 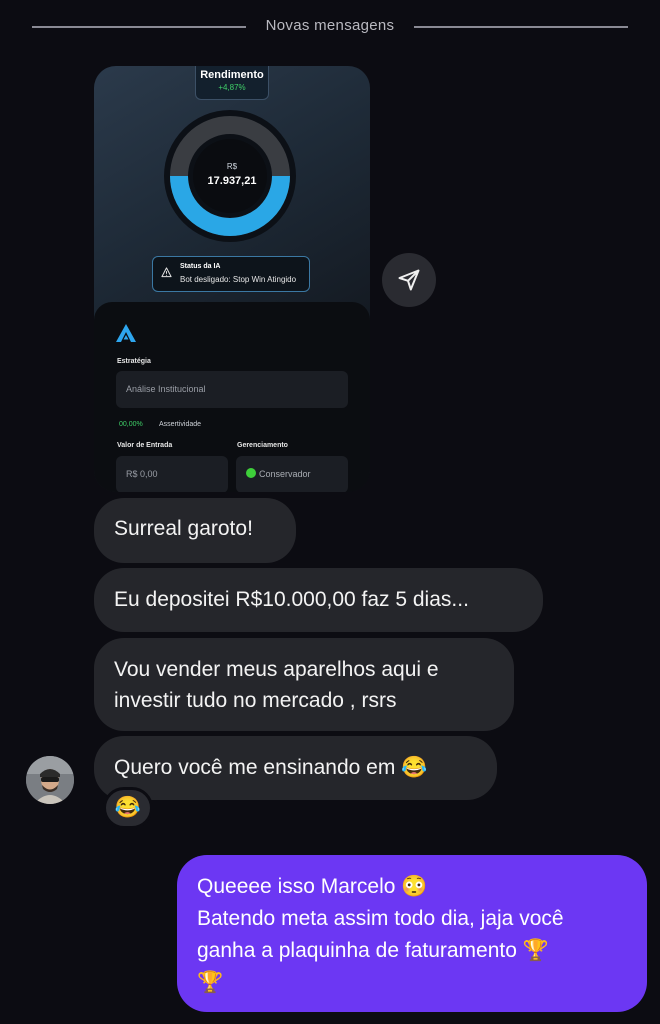 I want to click on sent-text-line: 🏆, so click(x=210, y=982).